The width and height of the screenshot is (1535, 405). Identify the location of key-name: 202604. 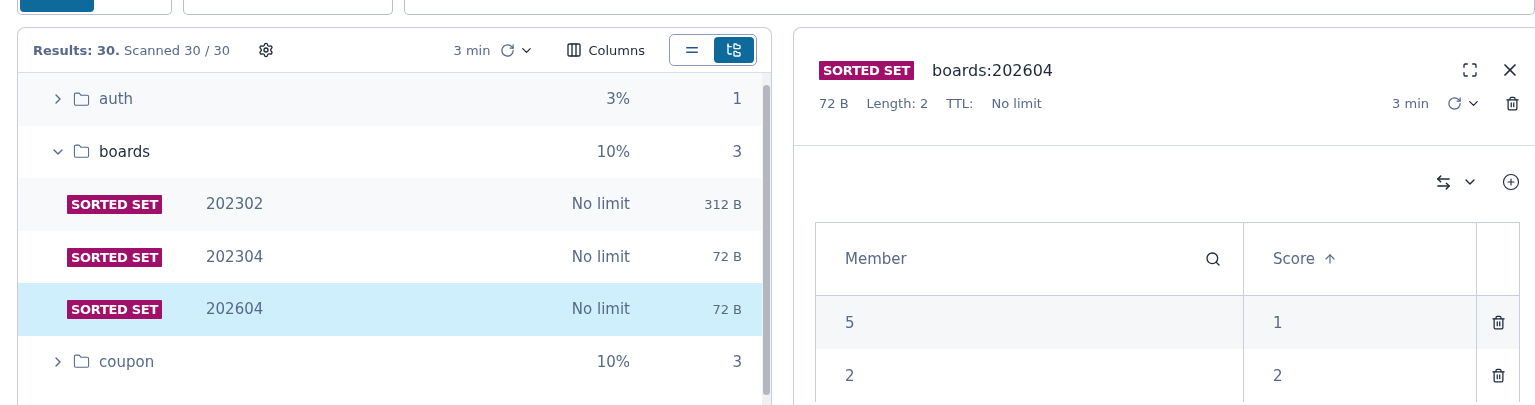
(235, 309).